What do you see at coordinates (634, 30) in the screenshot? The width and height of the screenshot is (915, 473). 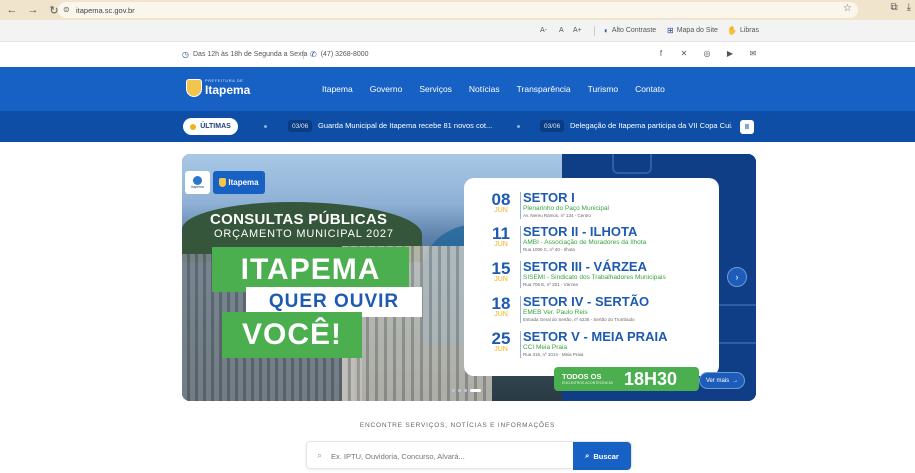 I see `high-contrast-label: Alto Contraste` at bounding box center [634, 30].